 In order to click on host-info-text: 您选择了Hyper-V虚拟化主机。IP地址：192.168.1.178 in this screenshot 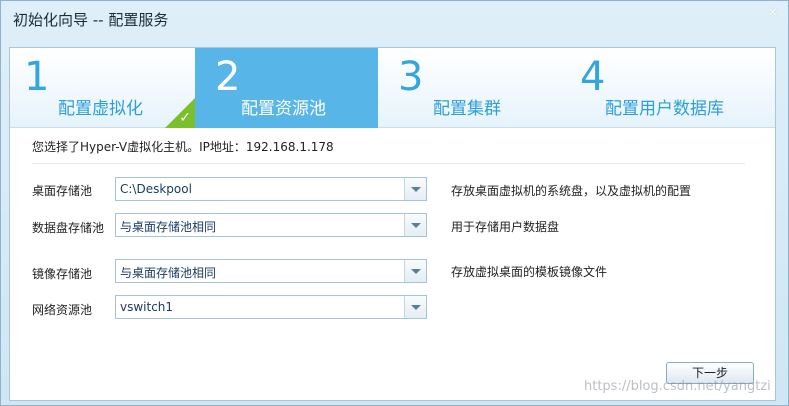, I will do `click(183, 147)`.